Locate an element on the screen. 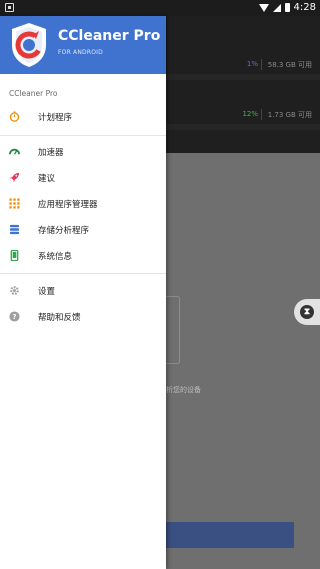  menu-item-scheduler: 计划程序 is located at coordinates (83, 117).